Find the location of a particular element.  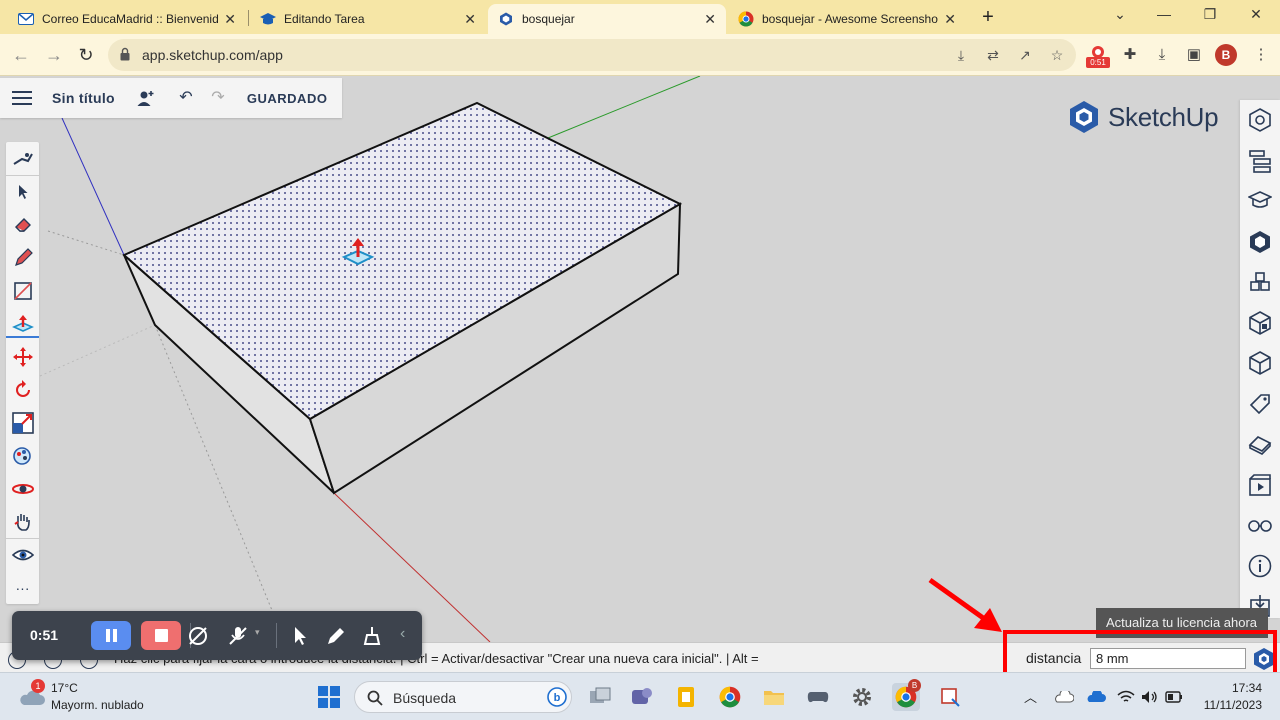

reload-icon: ↻ is located at coordinates (86, 55).